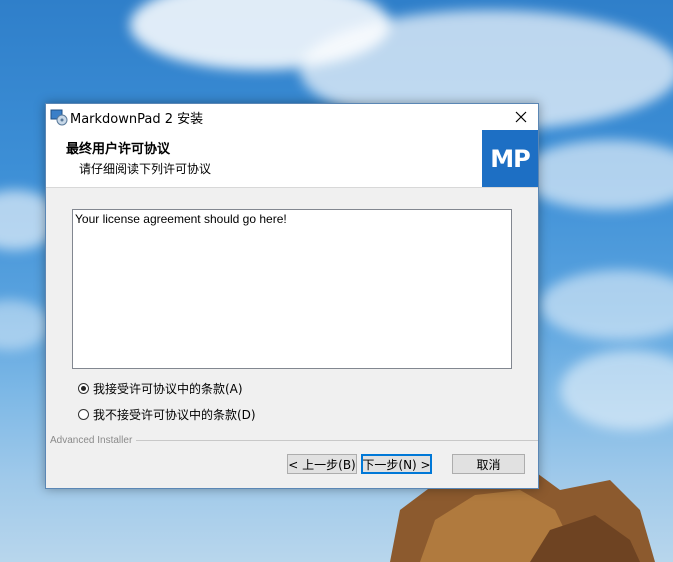 The width and height of the screenshot is (673, 562). I want to click on divider, so click(337, 440).